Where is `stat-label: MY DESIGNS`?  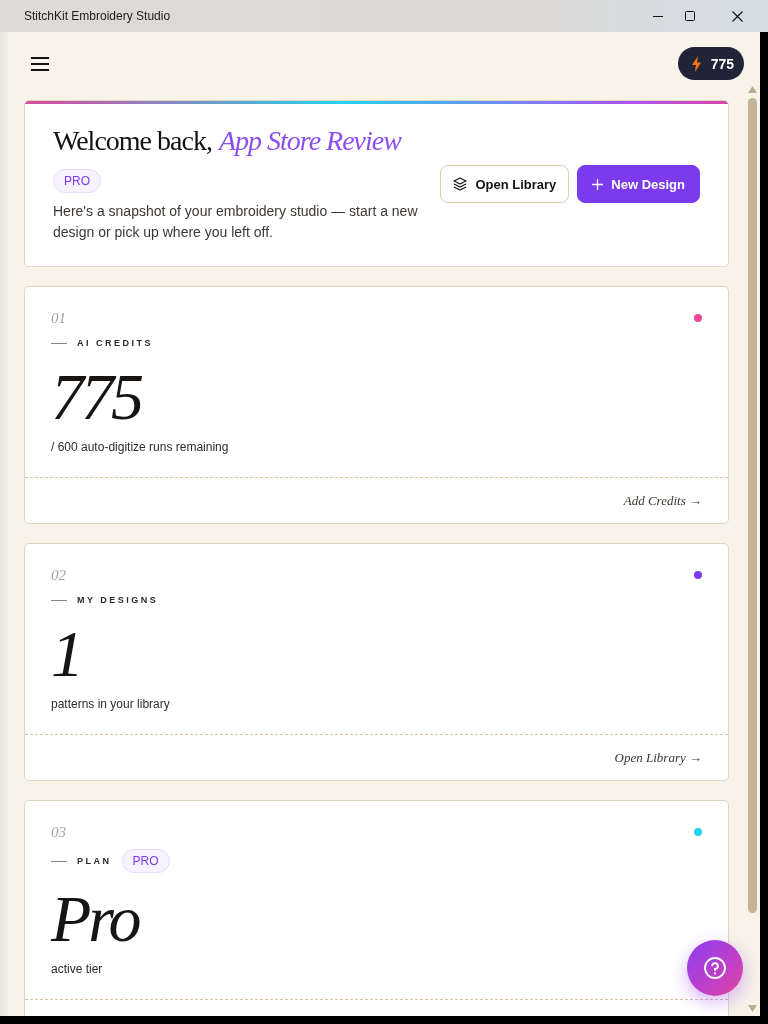
stat-label: MY DESIGNS is located at coordinates (118, 600).